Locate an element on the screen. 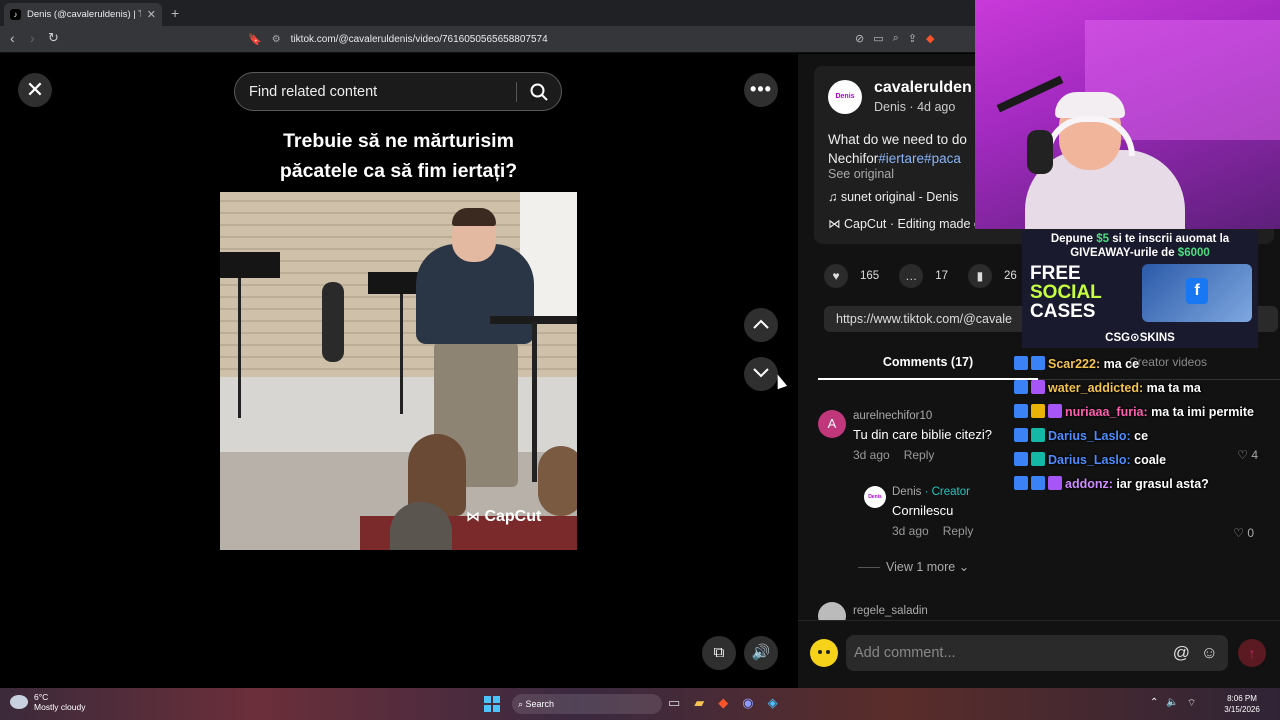  cast-icon: ▭ is located at coordinates (878, 38).